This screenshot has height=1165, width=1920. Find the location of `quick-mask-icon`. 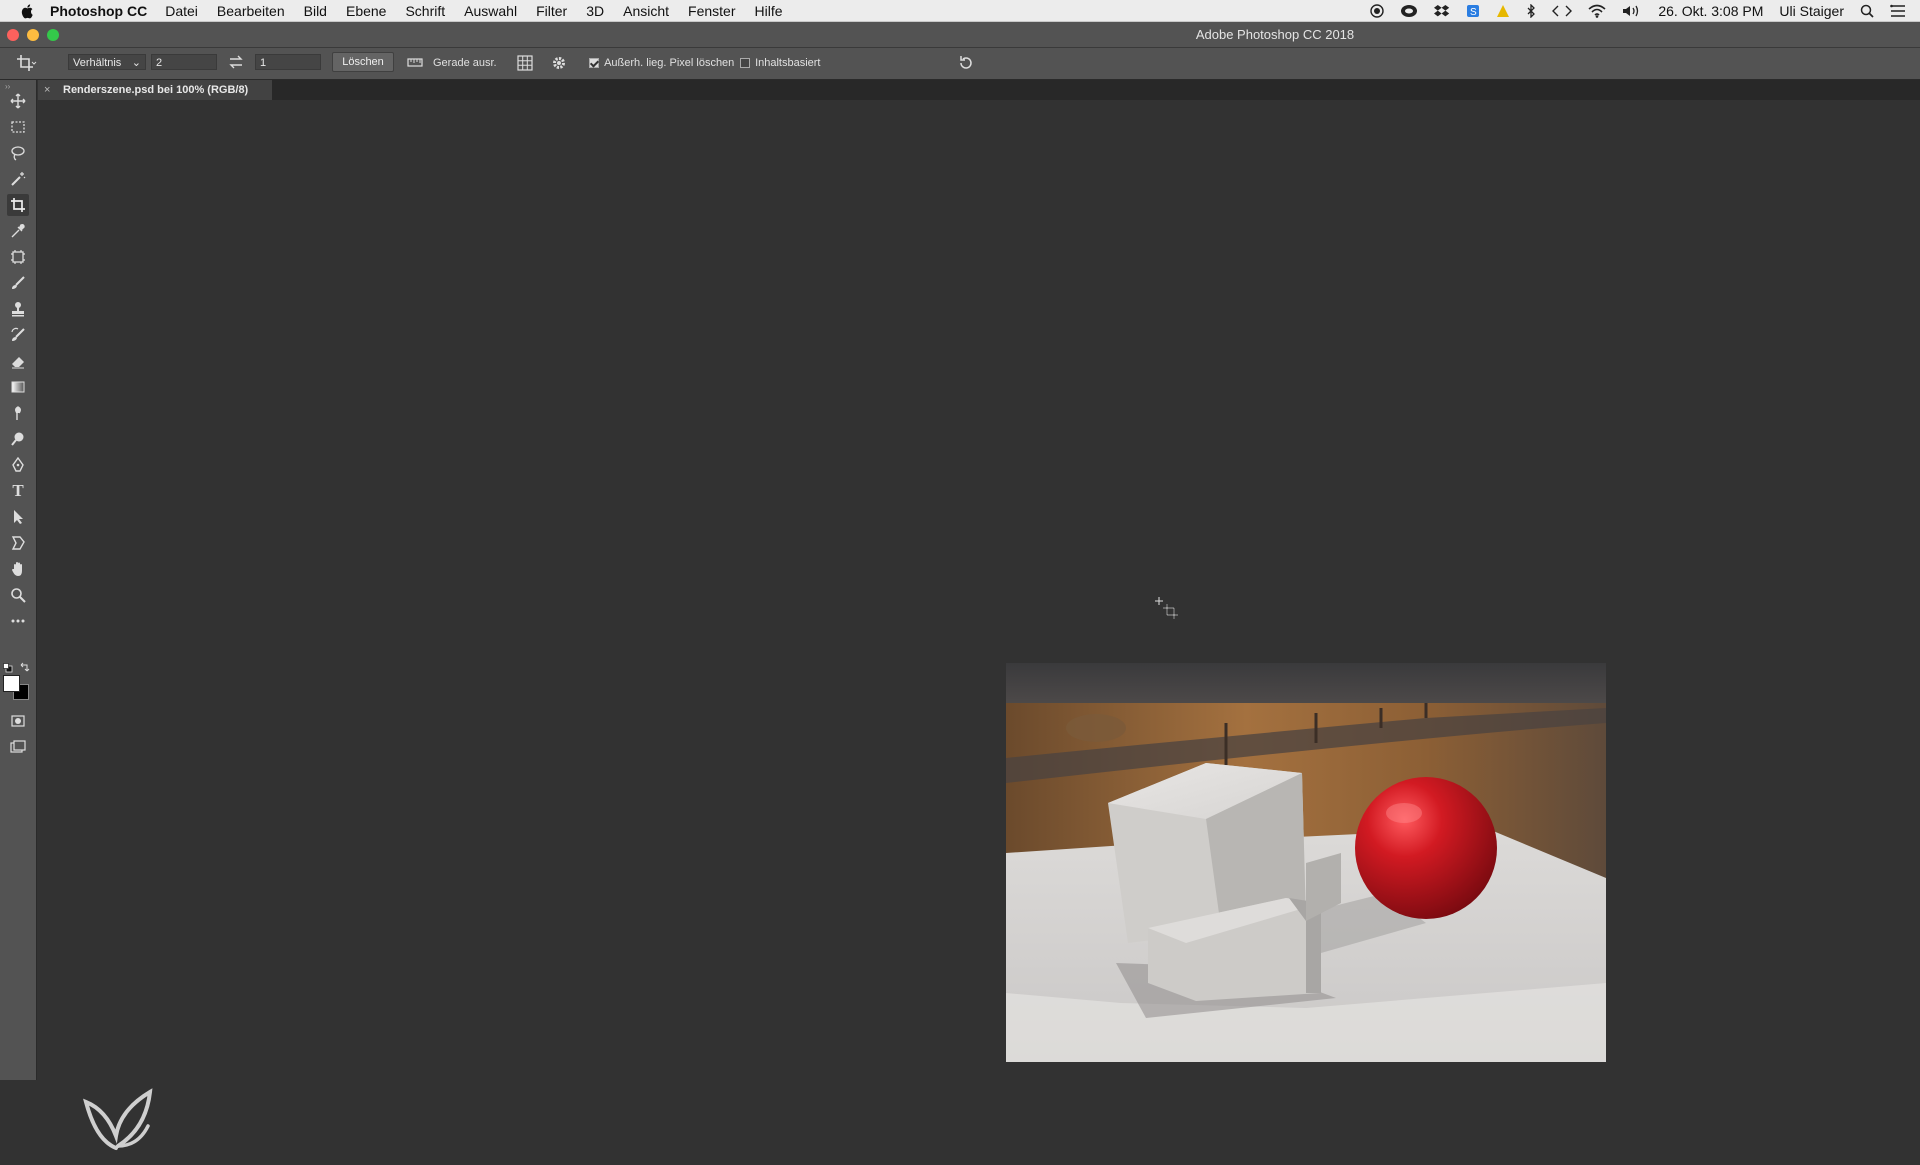

quick-mask-icon is located at coordinates (18, 721).